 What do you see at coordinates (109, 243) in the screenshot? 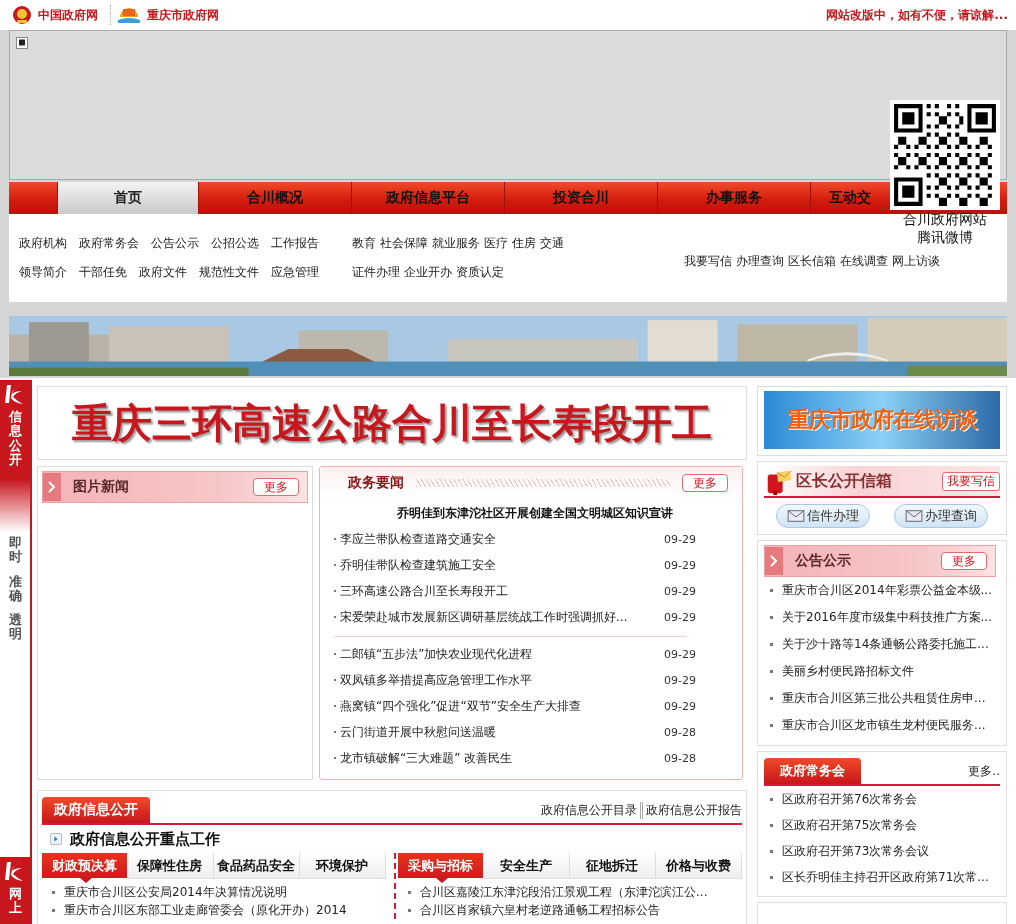
I see `quick-link: 政府常务会` at bounding box center [109, 243].